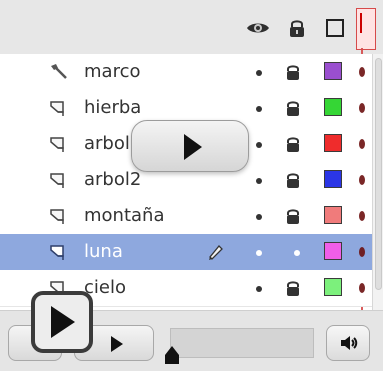 This screenshot has width=383, height=371. What do you see at coordinates (361, 23) in the screenshot?
I see `playhead-marker` at bounding box center [361, 23].